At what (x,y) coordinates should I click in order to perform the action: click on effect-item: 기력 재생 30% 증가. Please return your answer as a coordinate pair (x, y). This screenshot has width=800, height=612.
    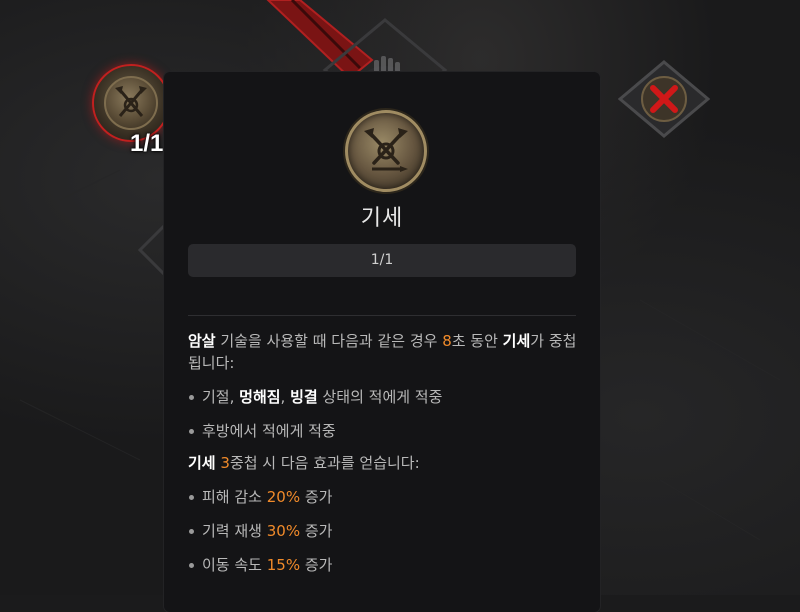
    Looking at the image, I should click on (384, 531).